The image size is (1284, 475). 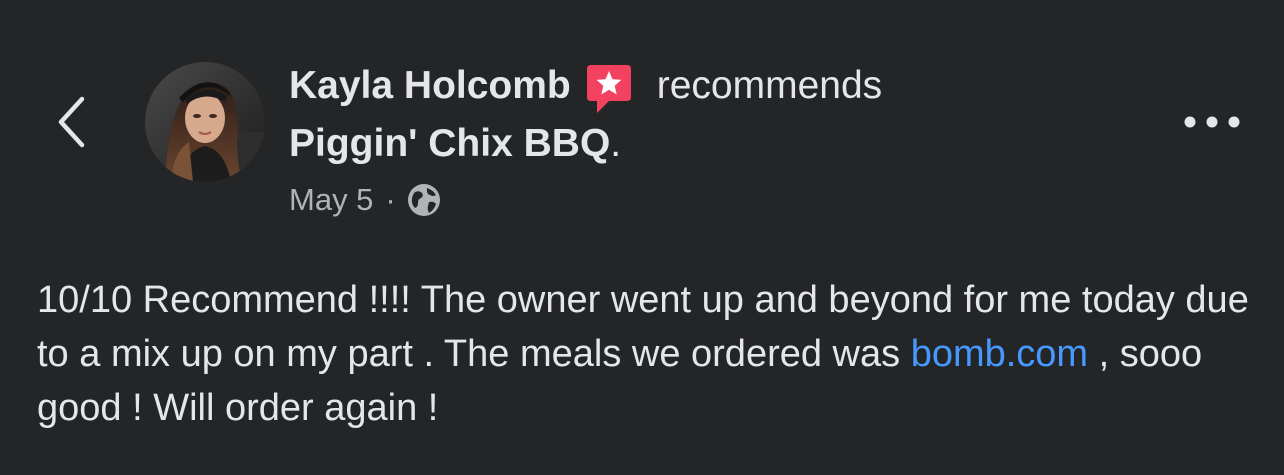 I want to click on post-meta: May 5 ·, so click(x=719, y=200).